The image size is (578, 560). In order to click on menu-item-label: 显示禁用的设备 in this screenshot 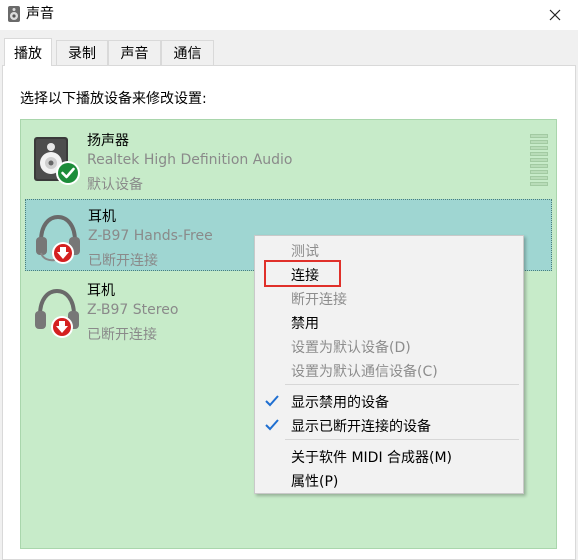, I will do `click(340, 403)`.